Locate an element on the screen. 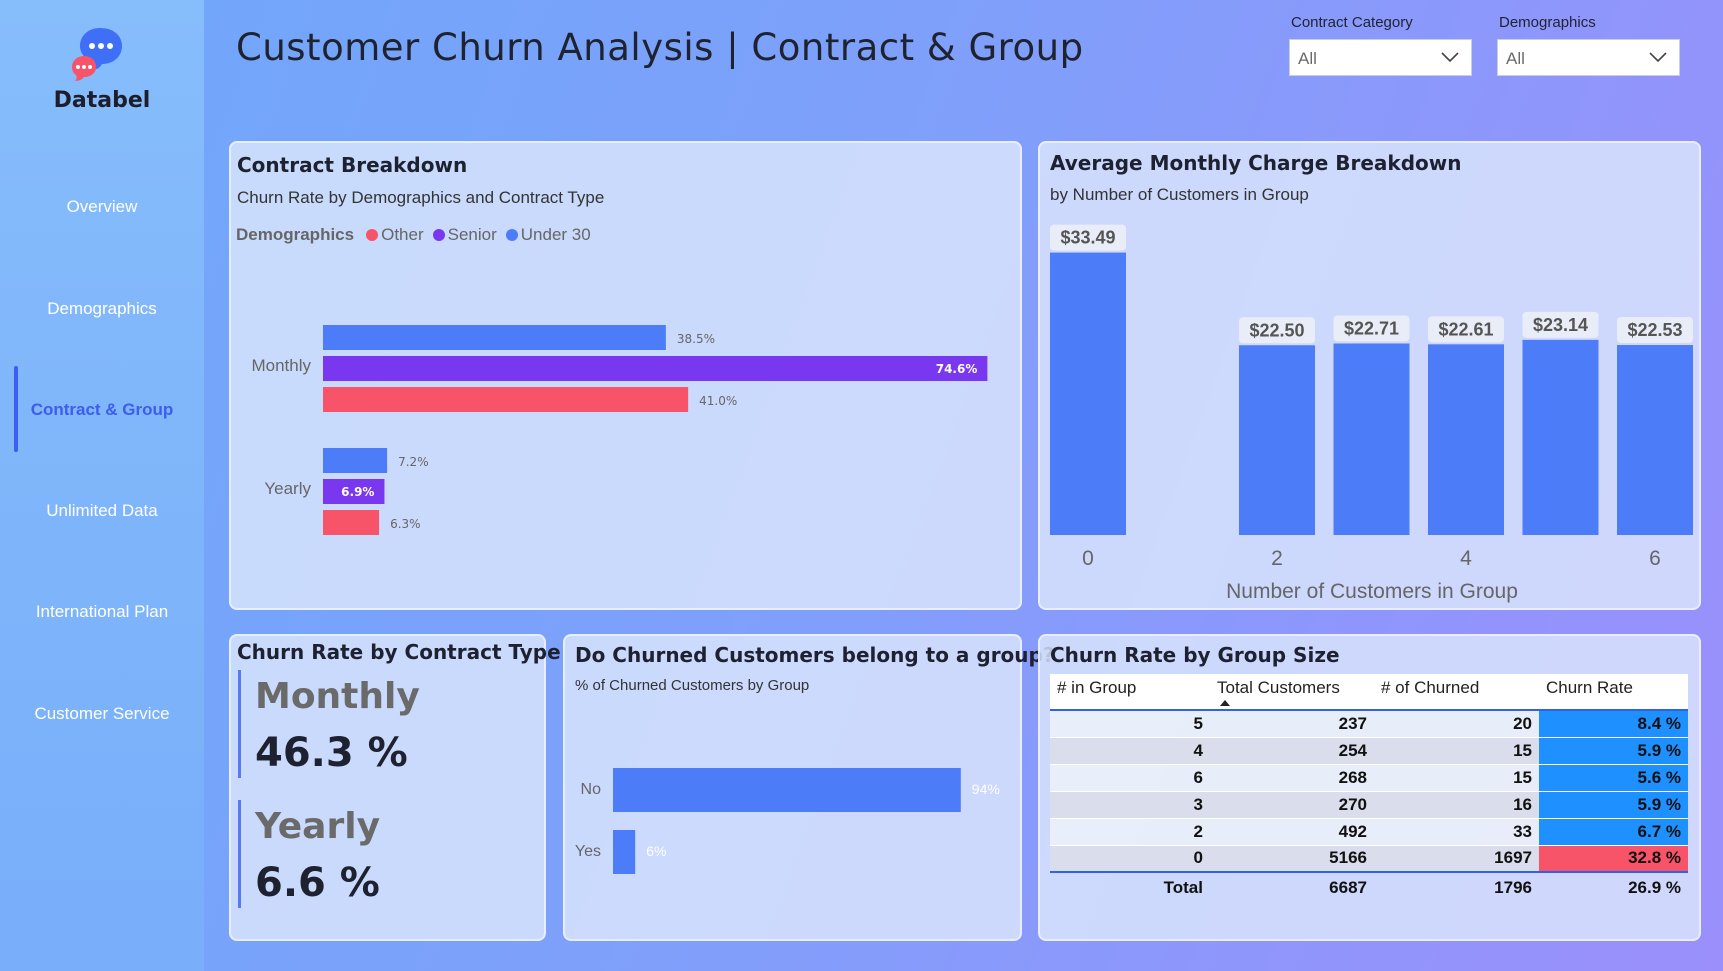 This screenshot has height=971, width=1723. demographics-filter-label: Demographics is located at coordinates (1547, 22).